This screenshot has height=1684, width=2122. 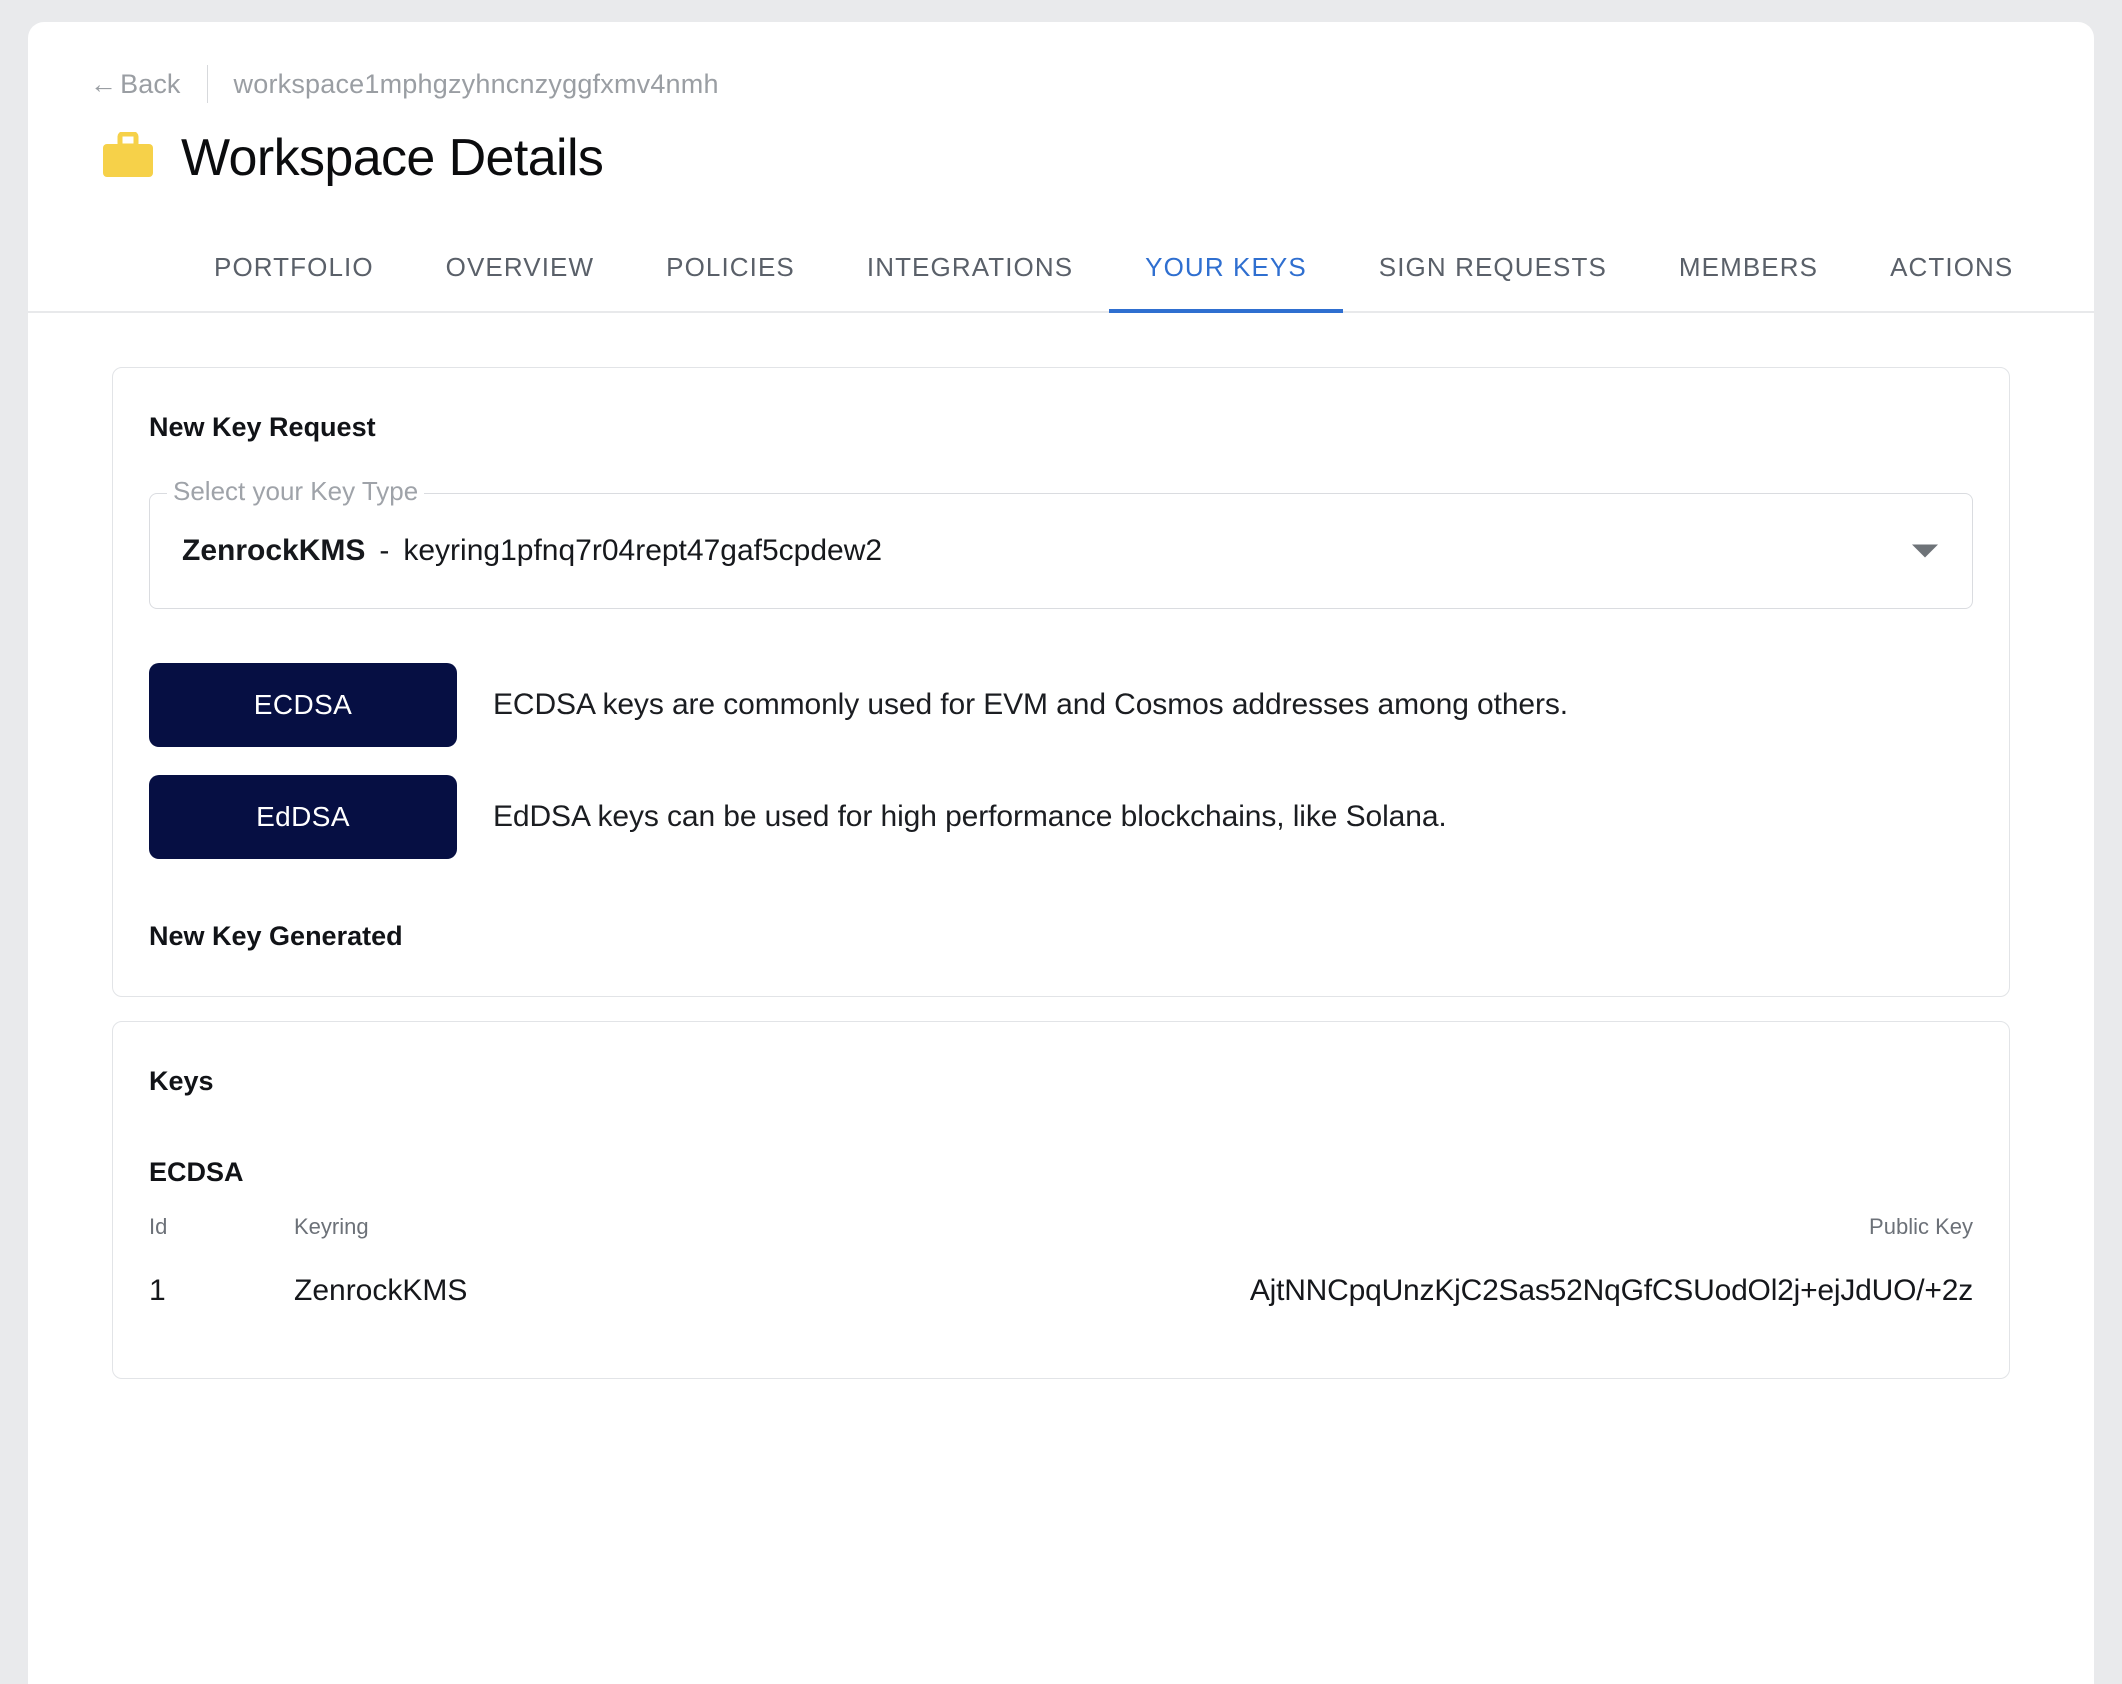 What do you see at coordinates (262, 427) in the screenshot?
I see `new-key-request-heading: New Key Request` at bounding box center [262, 427].